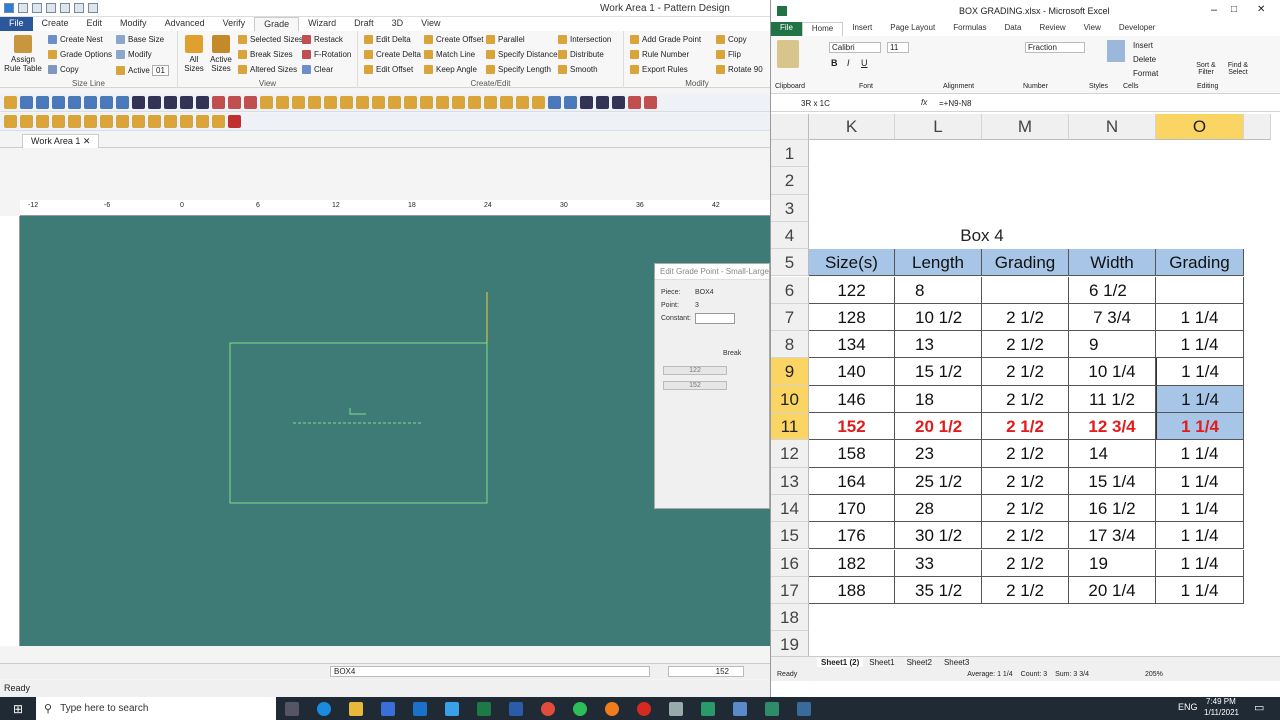  I want to click on row-header: 16, so click(790, 563).